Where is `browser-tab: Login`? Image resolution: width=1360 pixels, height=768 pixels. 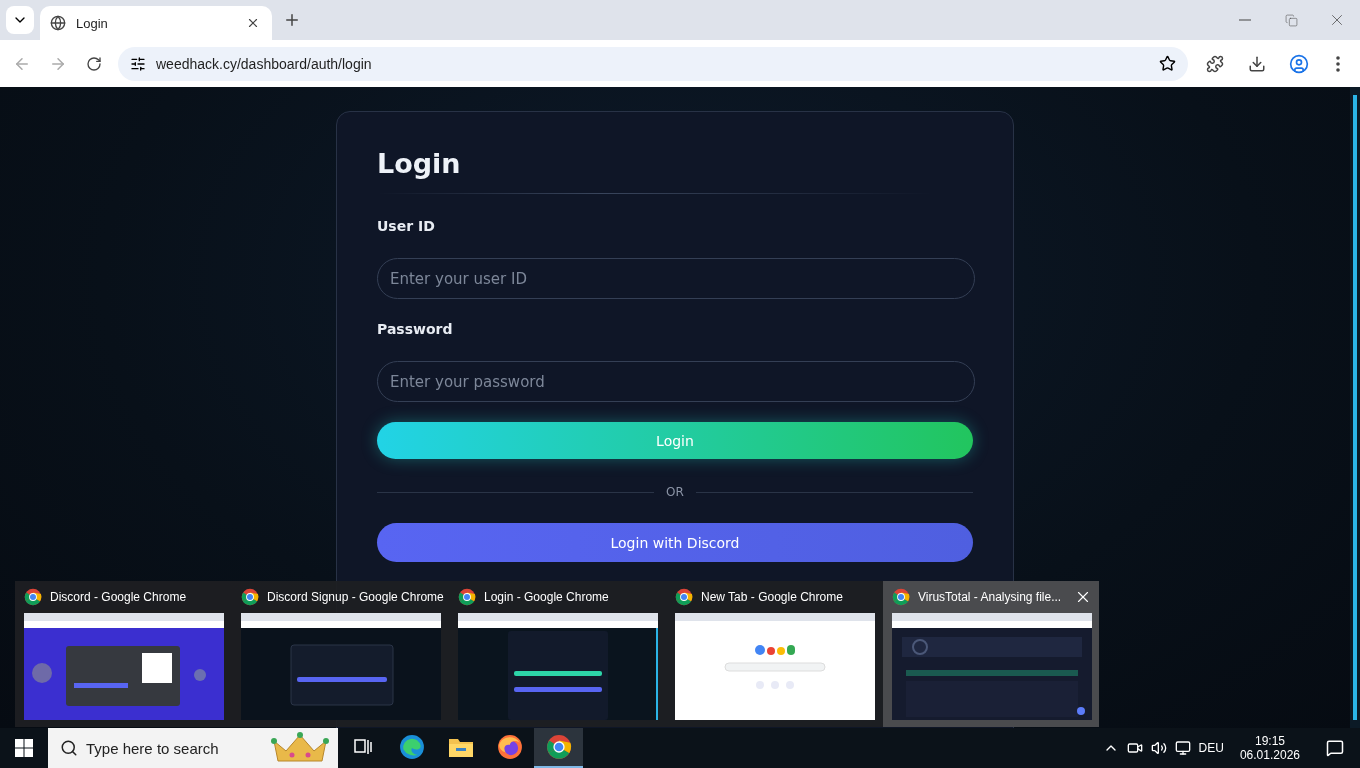 browser-tab: Login is located at coordinates (156, 23).